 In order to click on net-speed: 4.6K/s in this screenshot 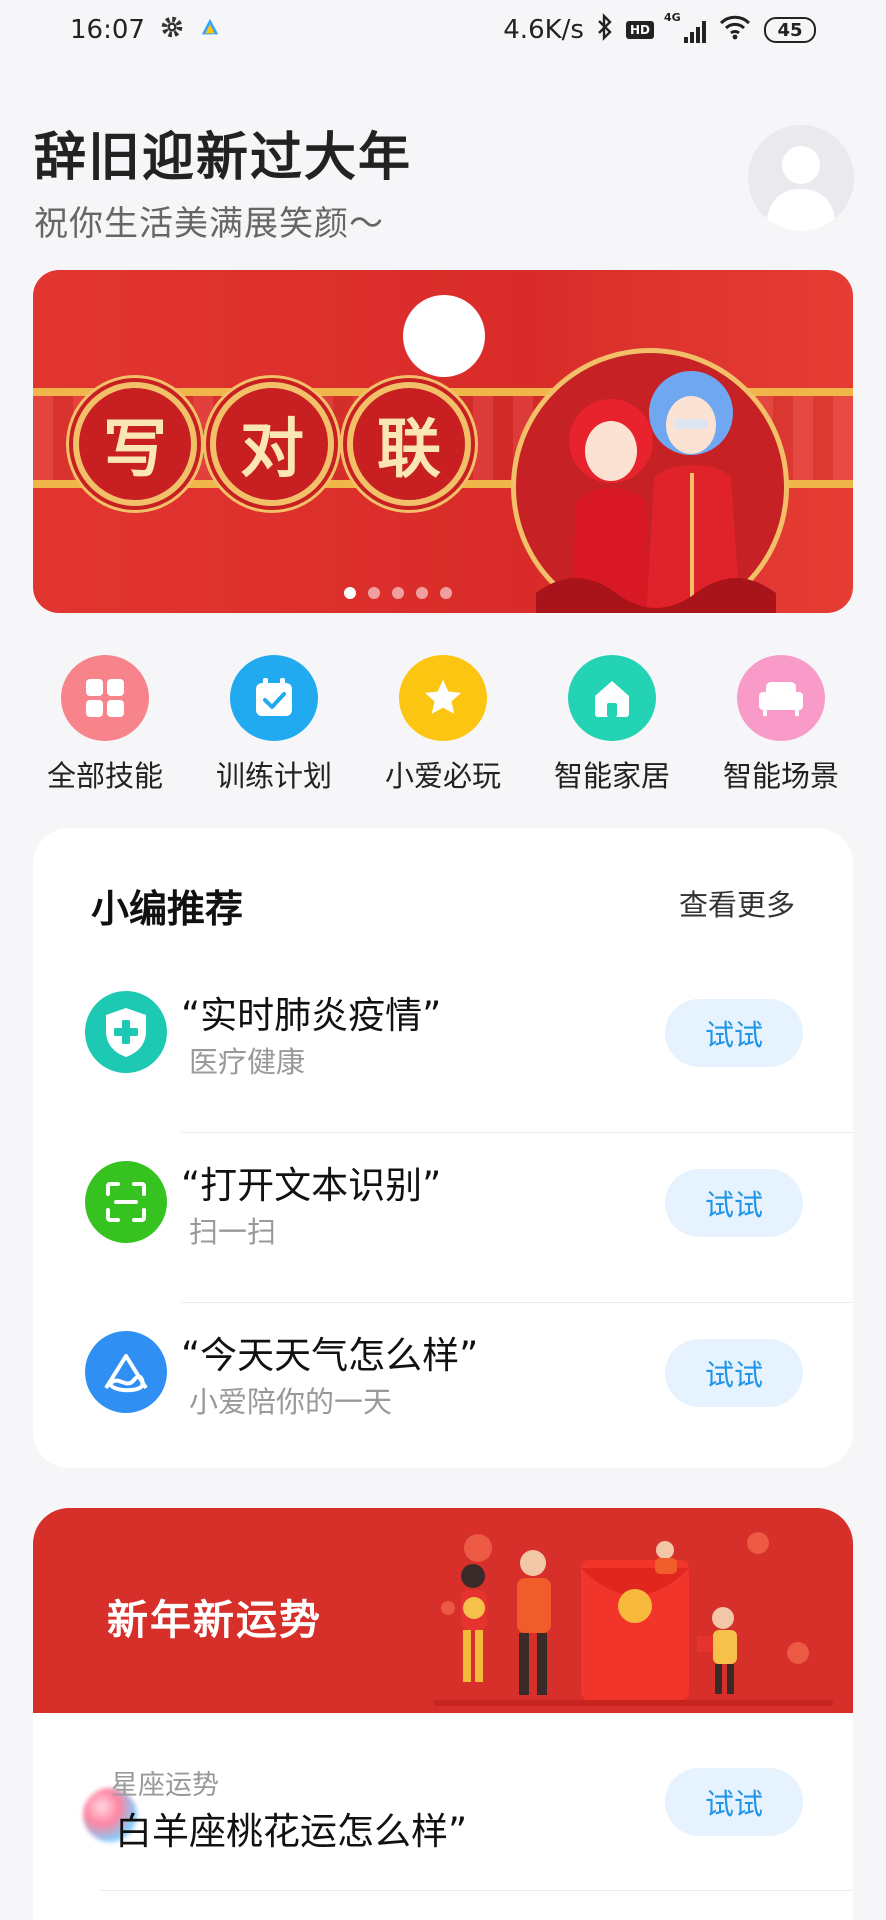, I will do `click(543, 30)`.